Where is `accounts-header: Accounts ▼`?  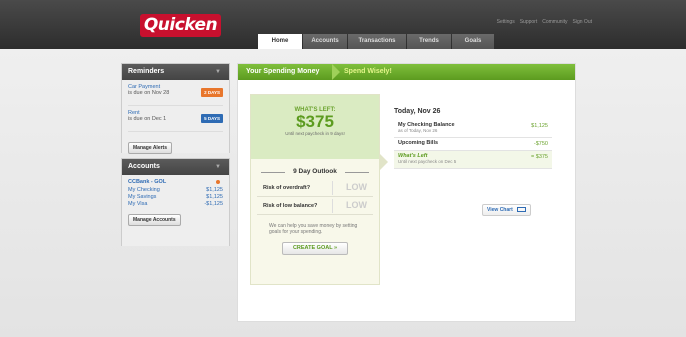
accounts-header: Accounts ▼ is located at coordinates (175, 167).